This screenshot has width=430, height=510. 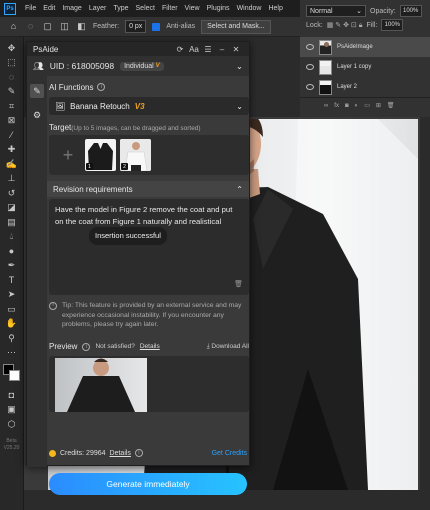 I want to click on add-image-button: +, so click(x=68, y=155).